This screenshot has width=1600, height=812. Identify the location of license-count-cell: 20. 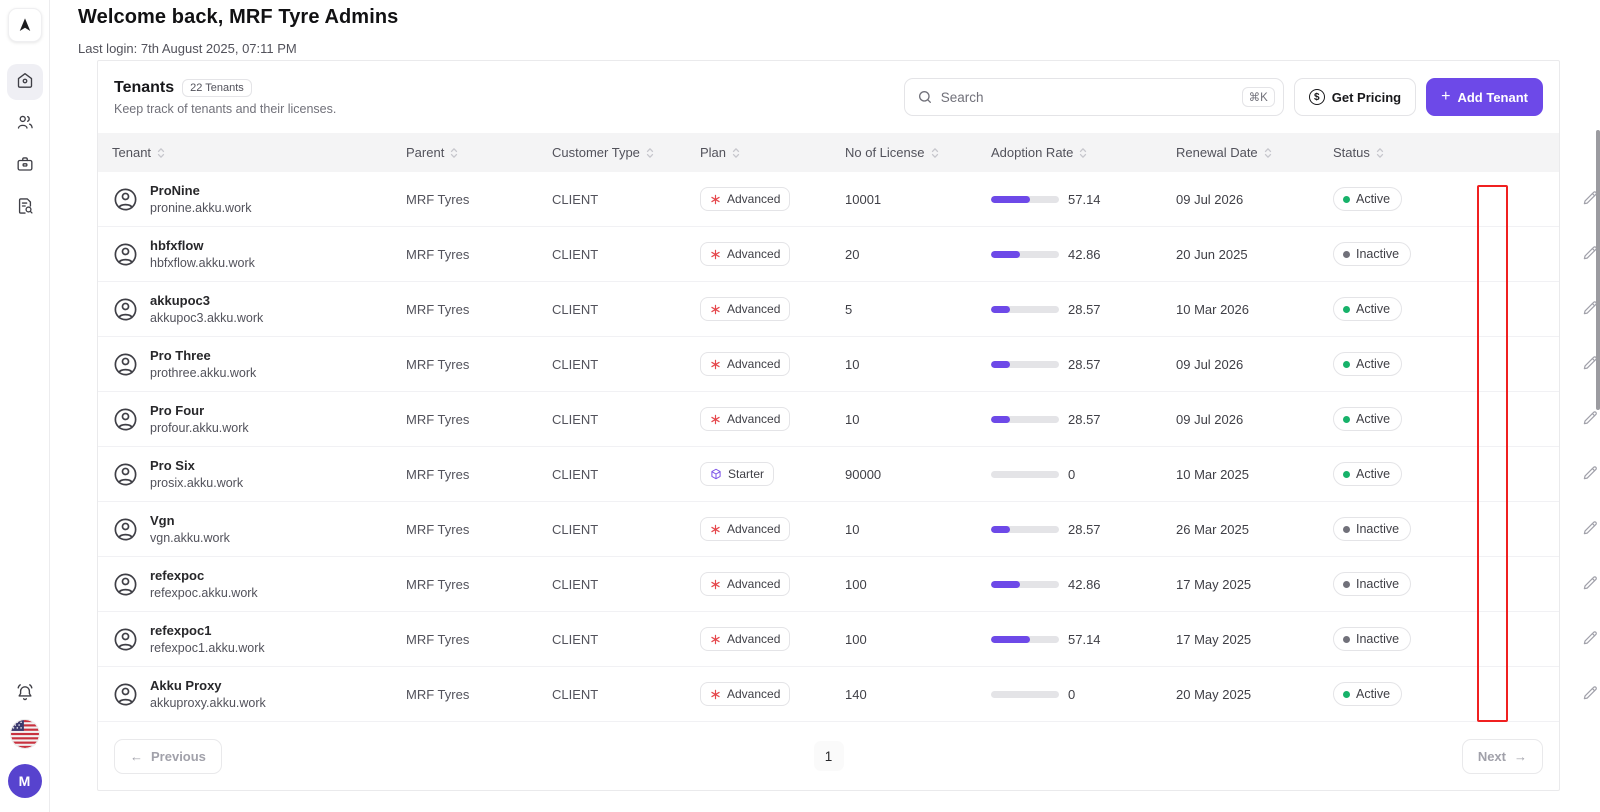
(852, 254).